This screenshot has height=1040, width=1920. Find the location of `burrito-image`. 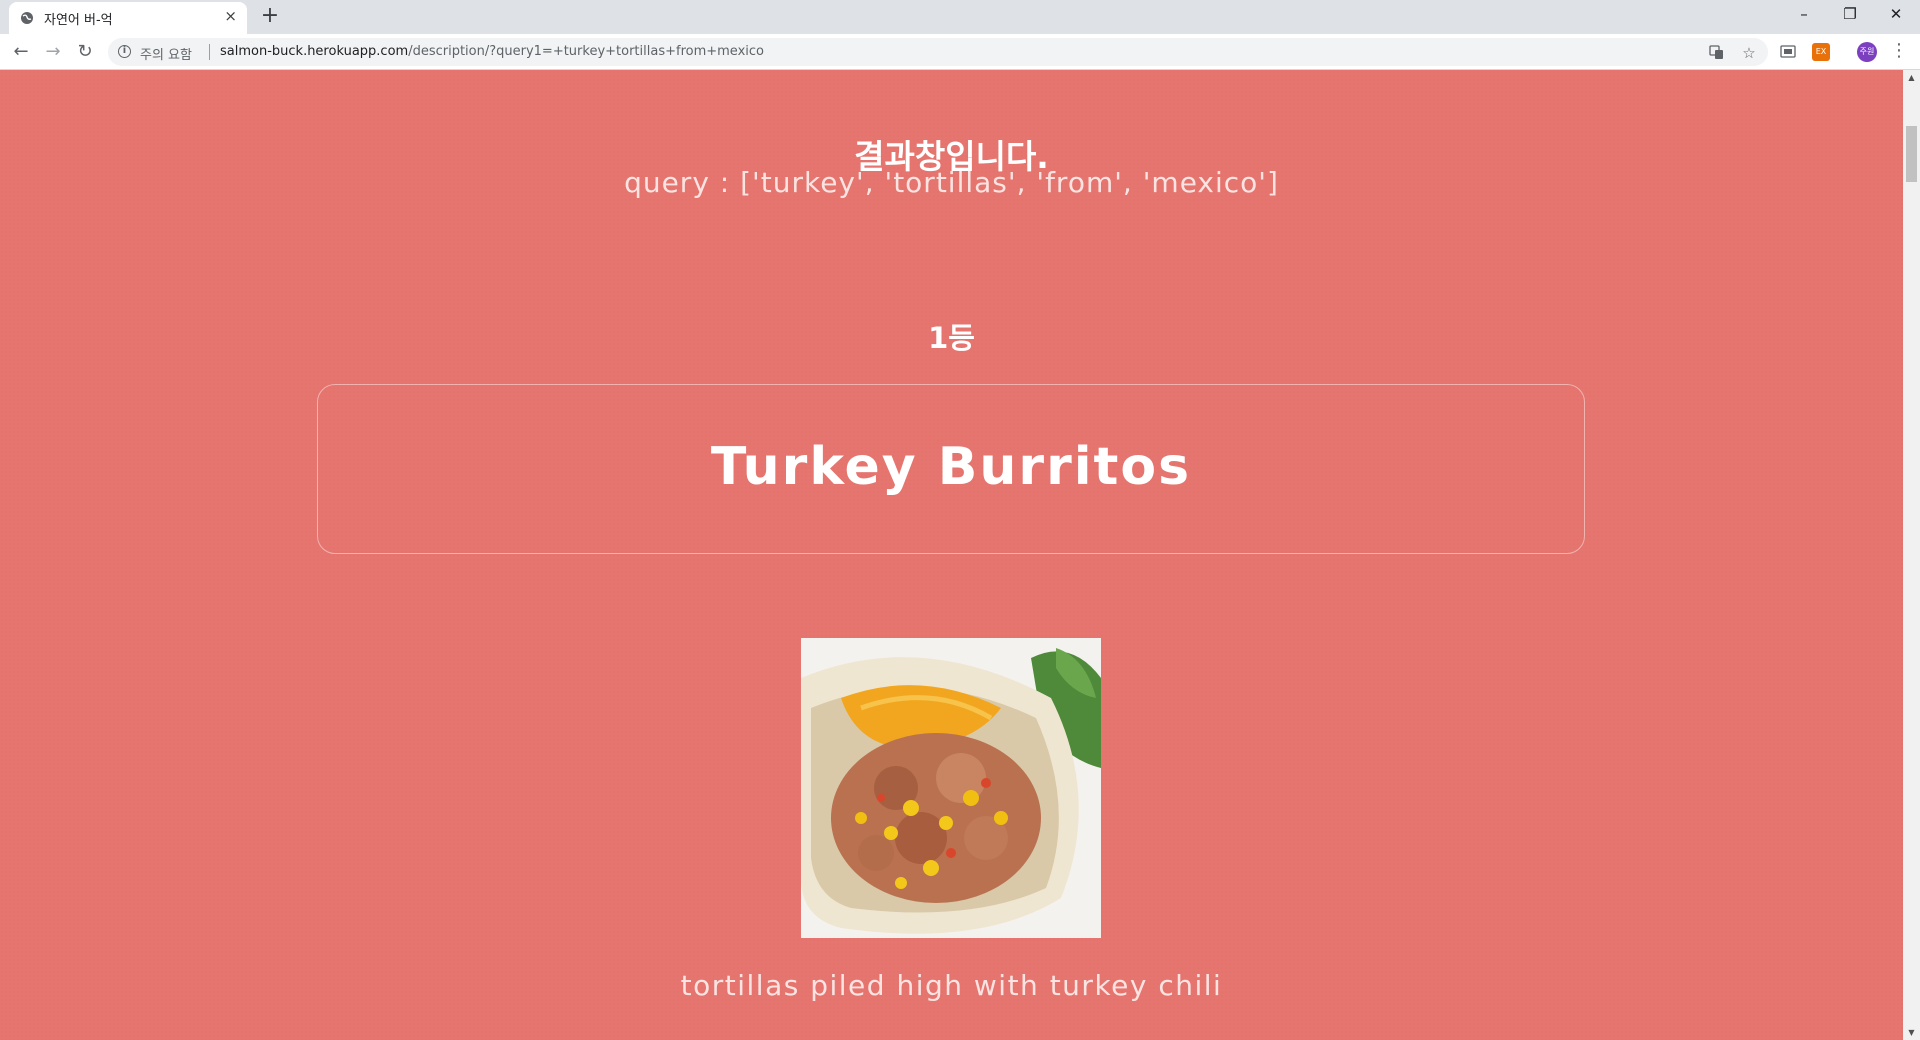

burrito-image is located at coordinates (951, 788).